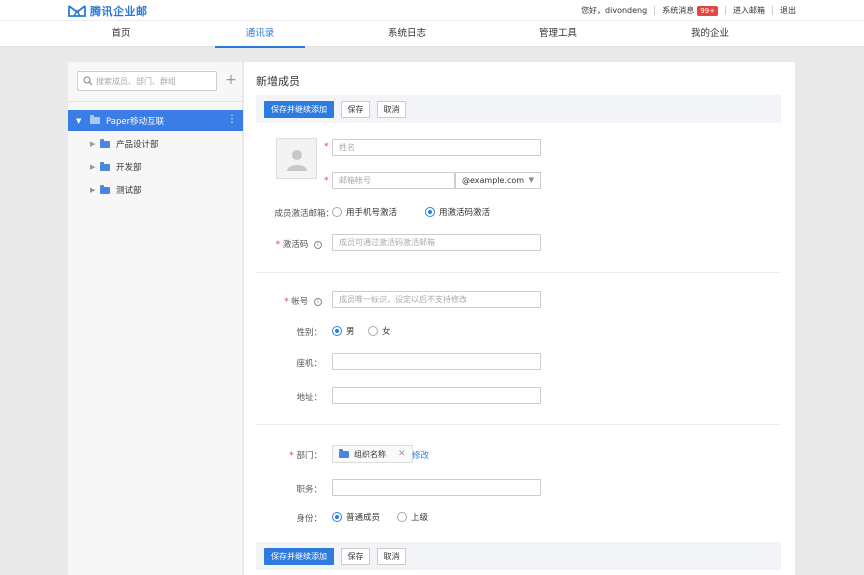 This screenshot has width=864, height=575. What do you see at coordinates (518, 556) in the screenshot?
I see `bottom-toolbar: 保存并继续添加 保存 取消` at bounding box center [518, 556].